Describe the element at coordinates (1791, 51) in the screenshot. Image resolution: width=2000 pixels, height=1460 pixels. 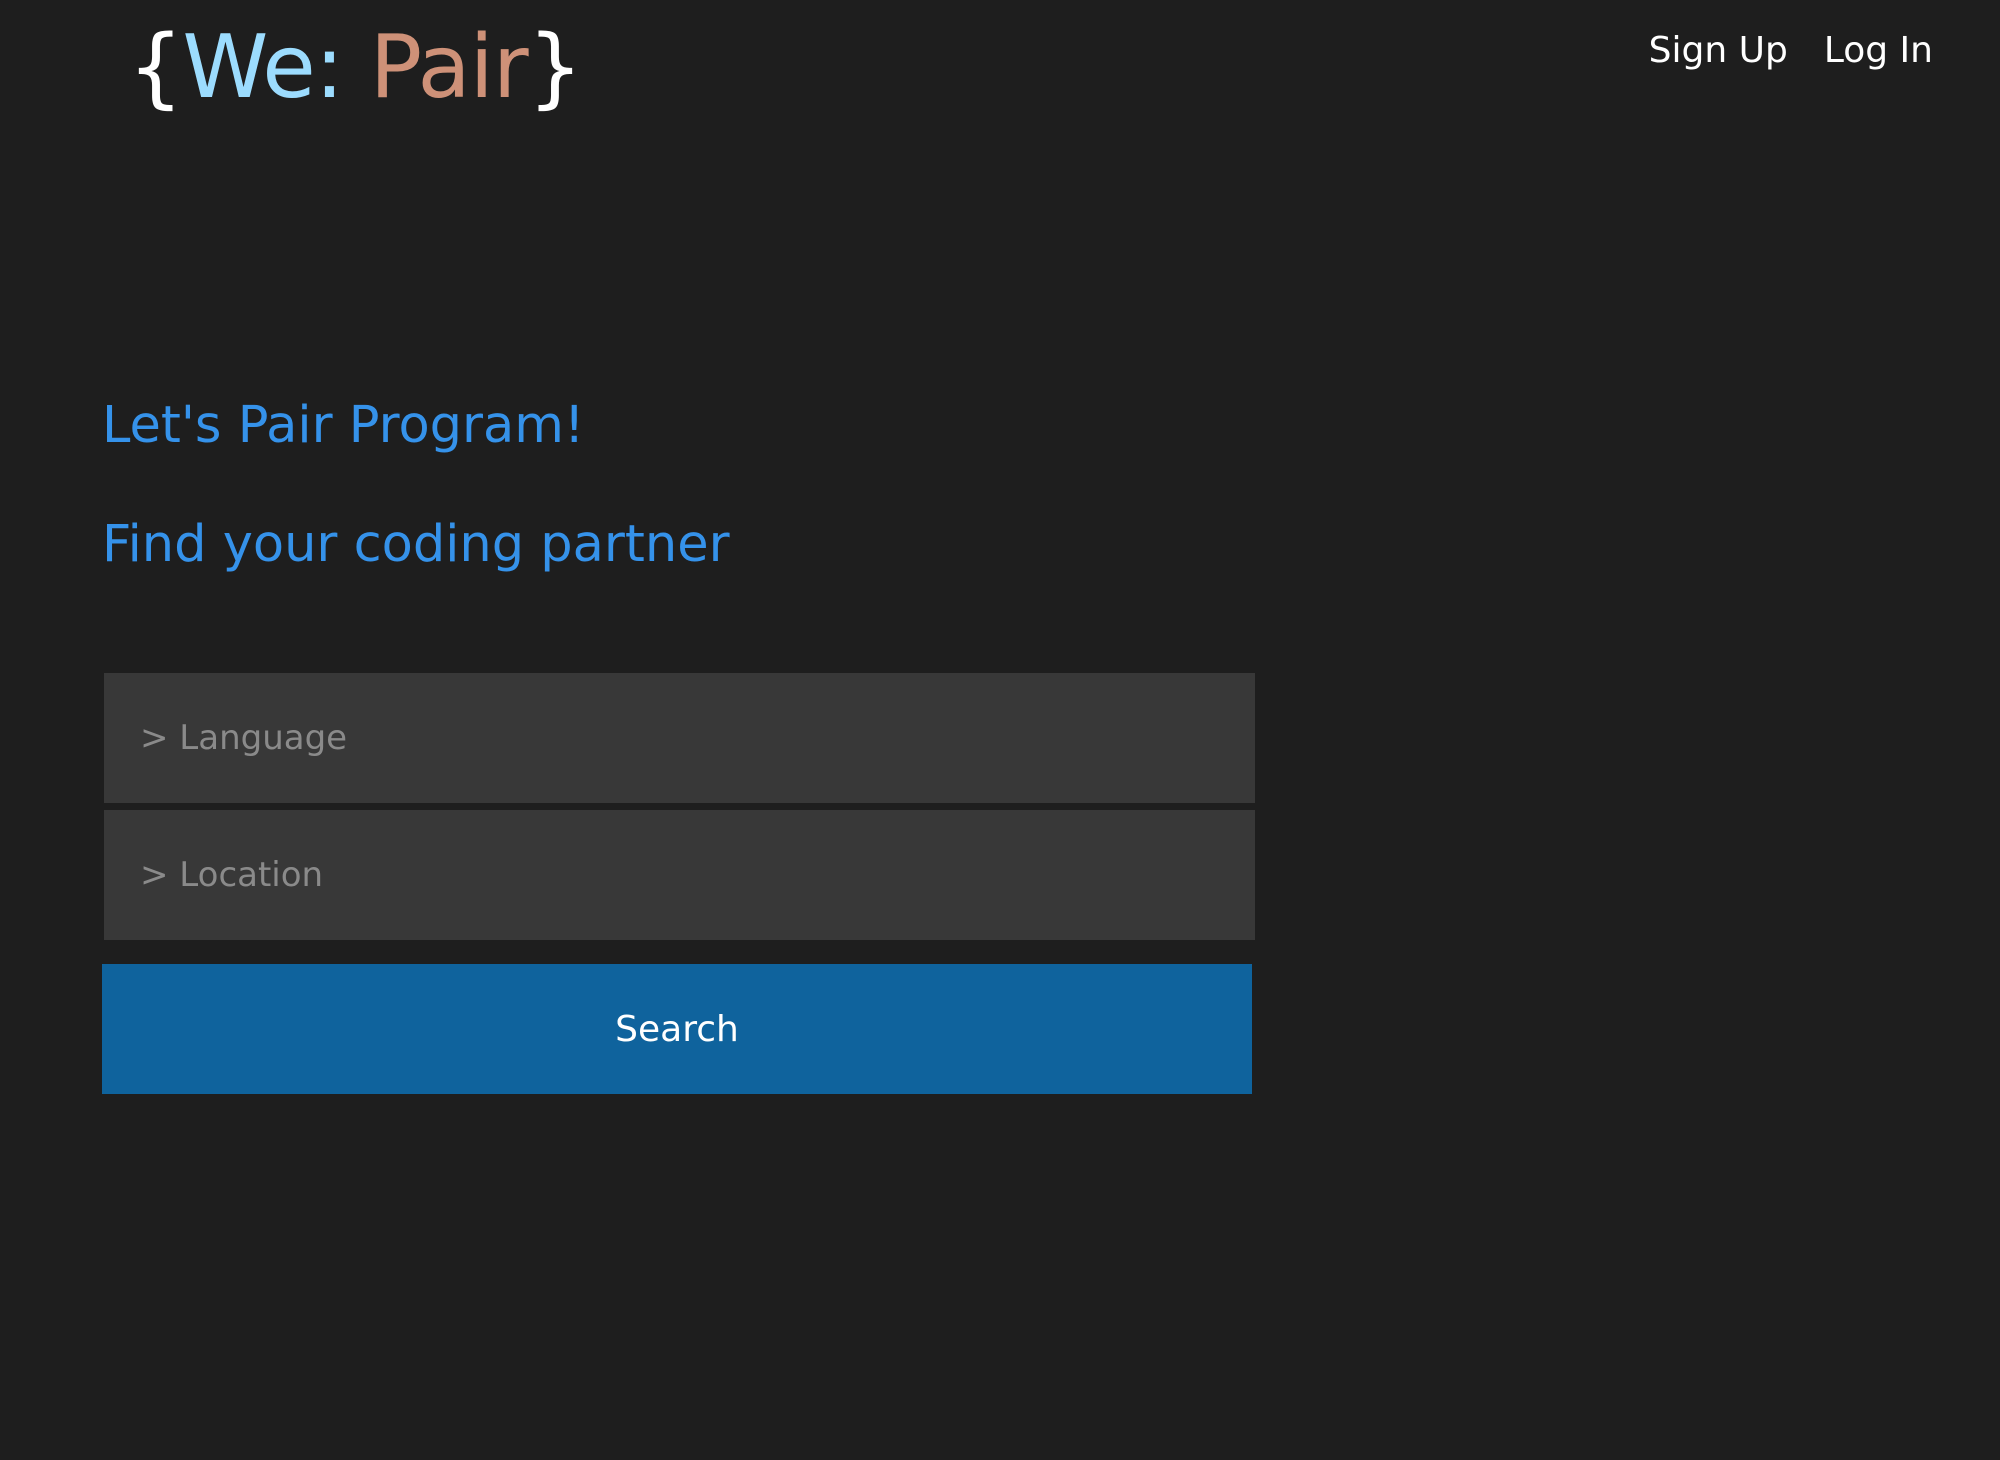
I see `top-nav: Sign Up Log In` at that location.